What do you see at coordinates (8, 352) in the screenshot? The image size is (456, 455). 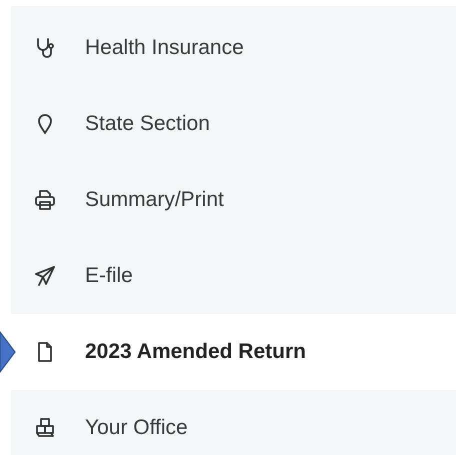 I see `pointer-arrow-icon` at bounding box center [8, 352].